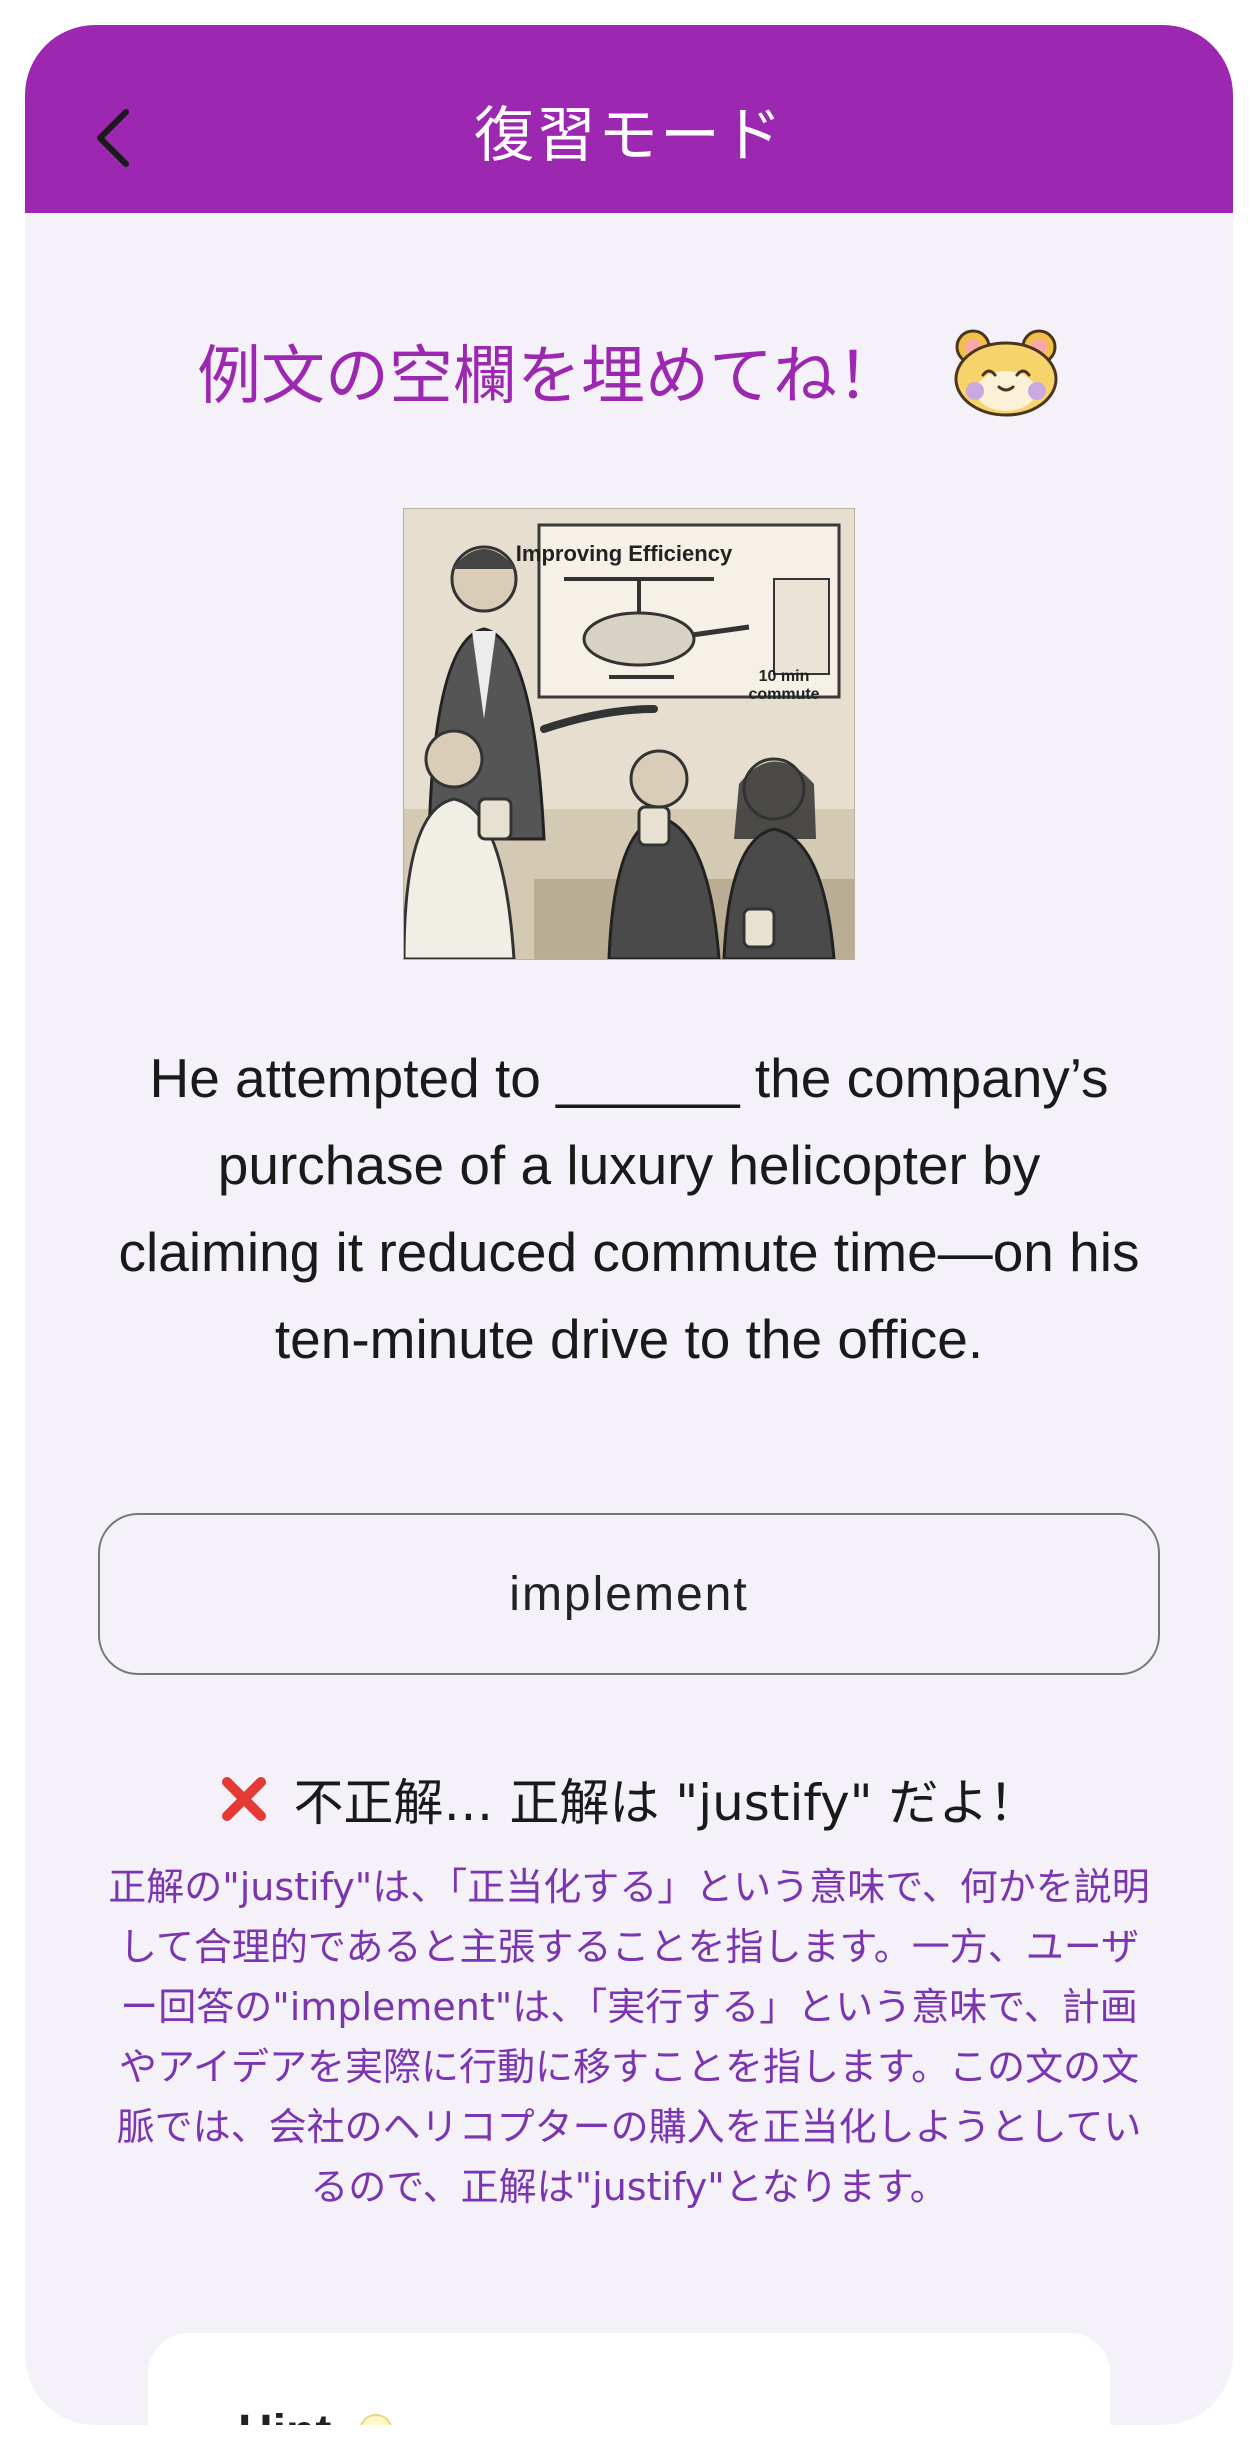  What do you see at coordinates (284, 2415) in the screenshot?
I see `hint-title: Hint` at bounding box center [284, 2415].